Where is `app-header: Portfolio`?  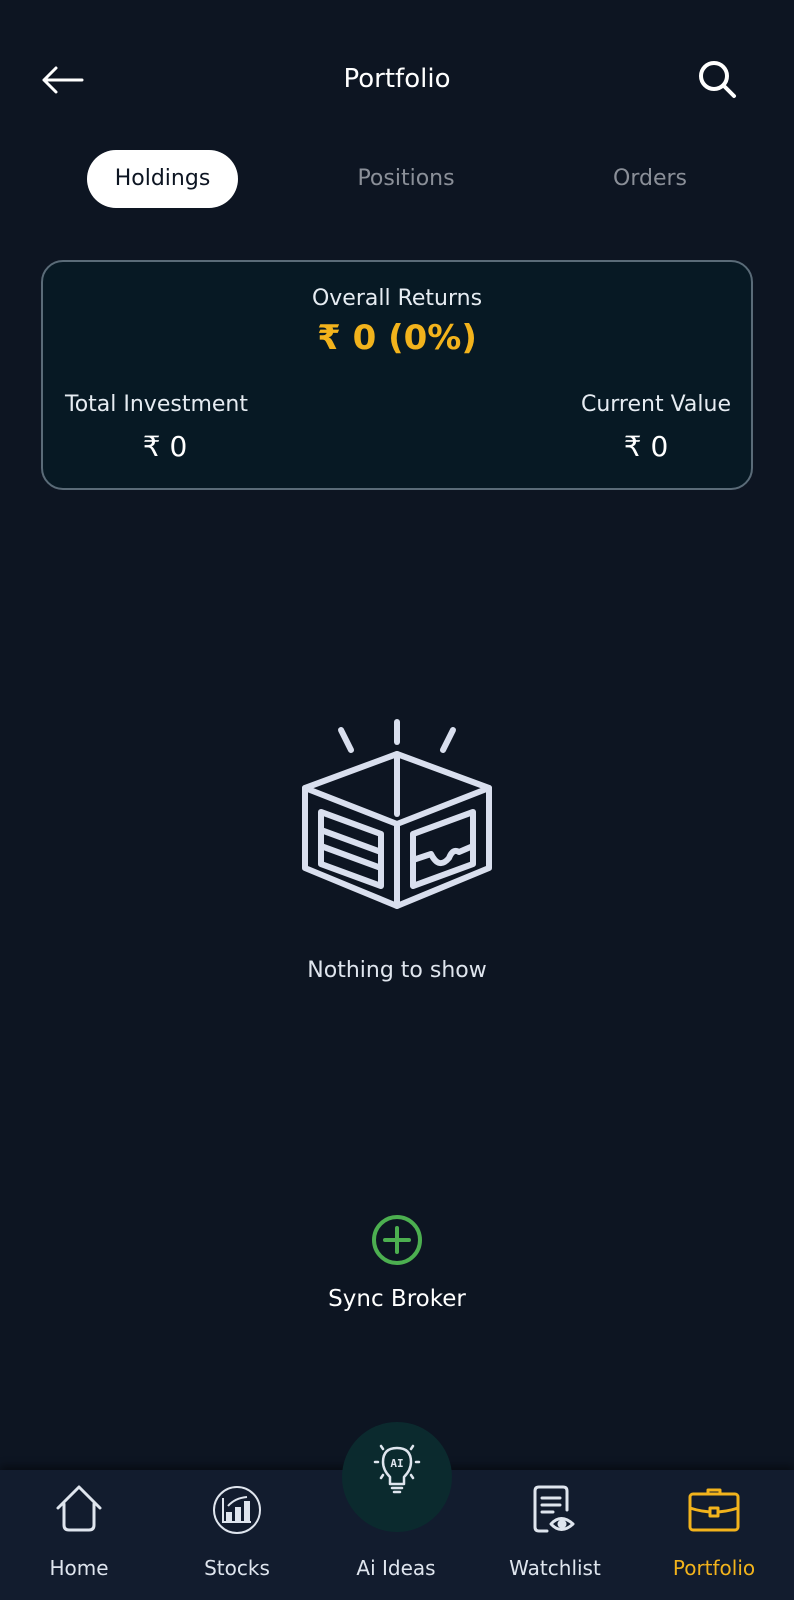
app-header: Portfolio is located at coordinates (397, 80).